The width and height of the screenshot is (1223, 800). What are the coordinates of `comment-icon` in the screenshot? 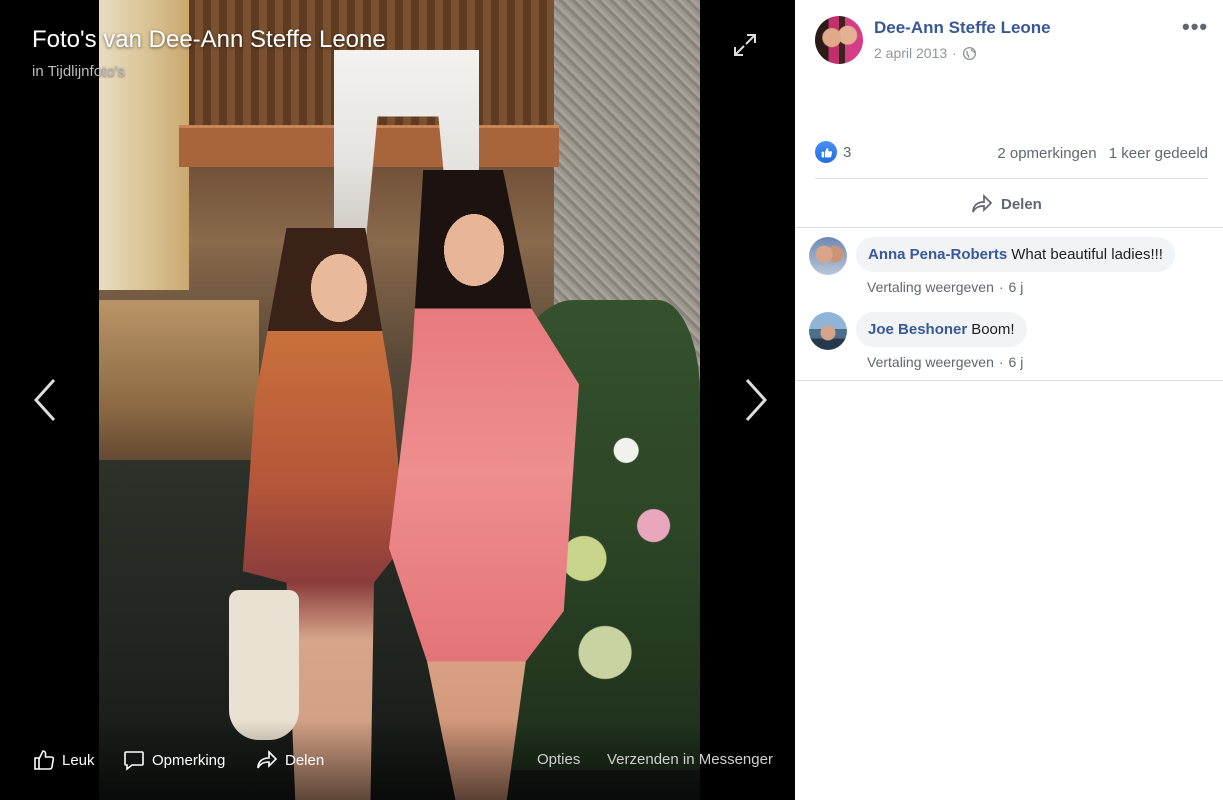 It's located at (134, 761).